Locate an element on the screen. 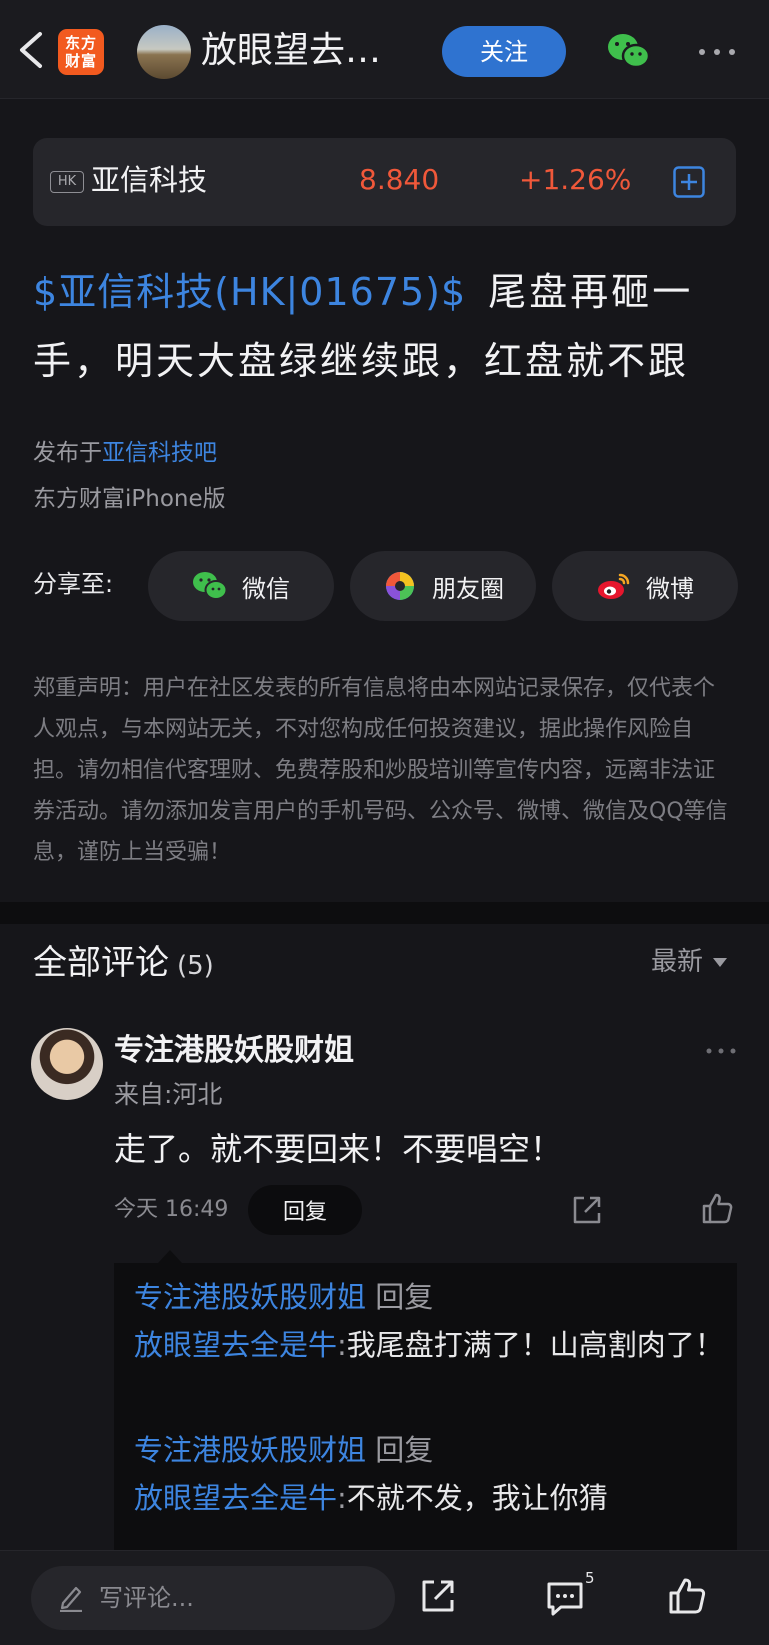  comment-input is located at coordinates (213, 1598).